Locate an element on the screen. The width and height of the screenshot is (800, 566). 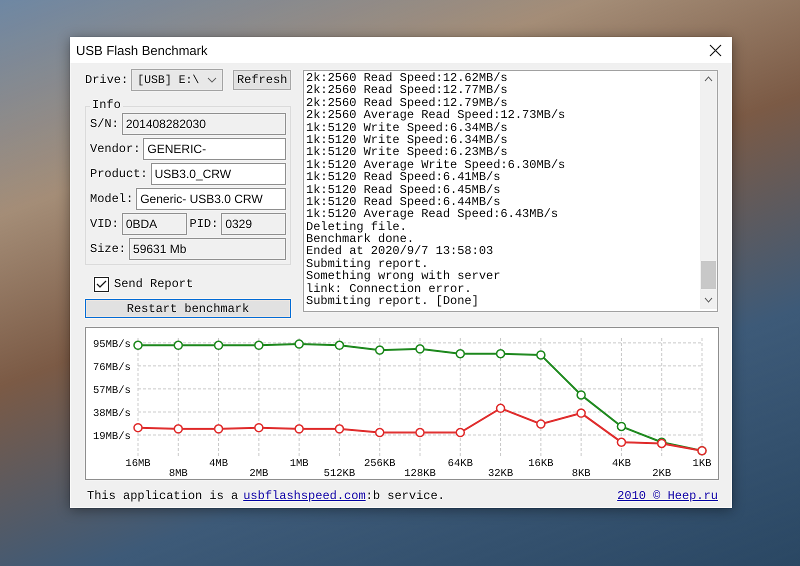
axis-label: 2KB is located at coordinates (662, 473).